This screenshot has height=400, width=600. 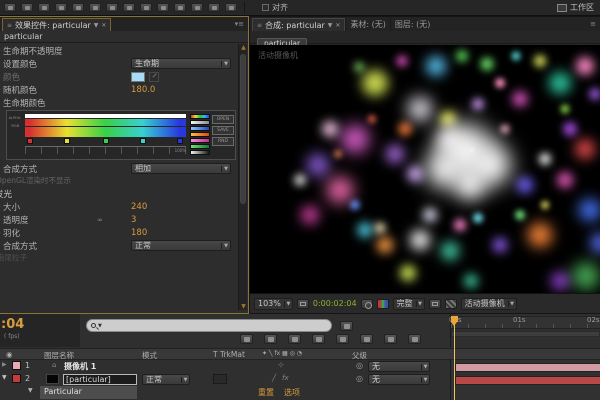 What do you see at coordinates (524, 330) in the screenshot?
I see `time-ruler: 00s01s02s` at bounding box center [524, 330].